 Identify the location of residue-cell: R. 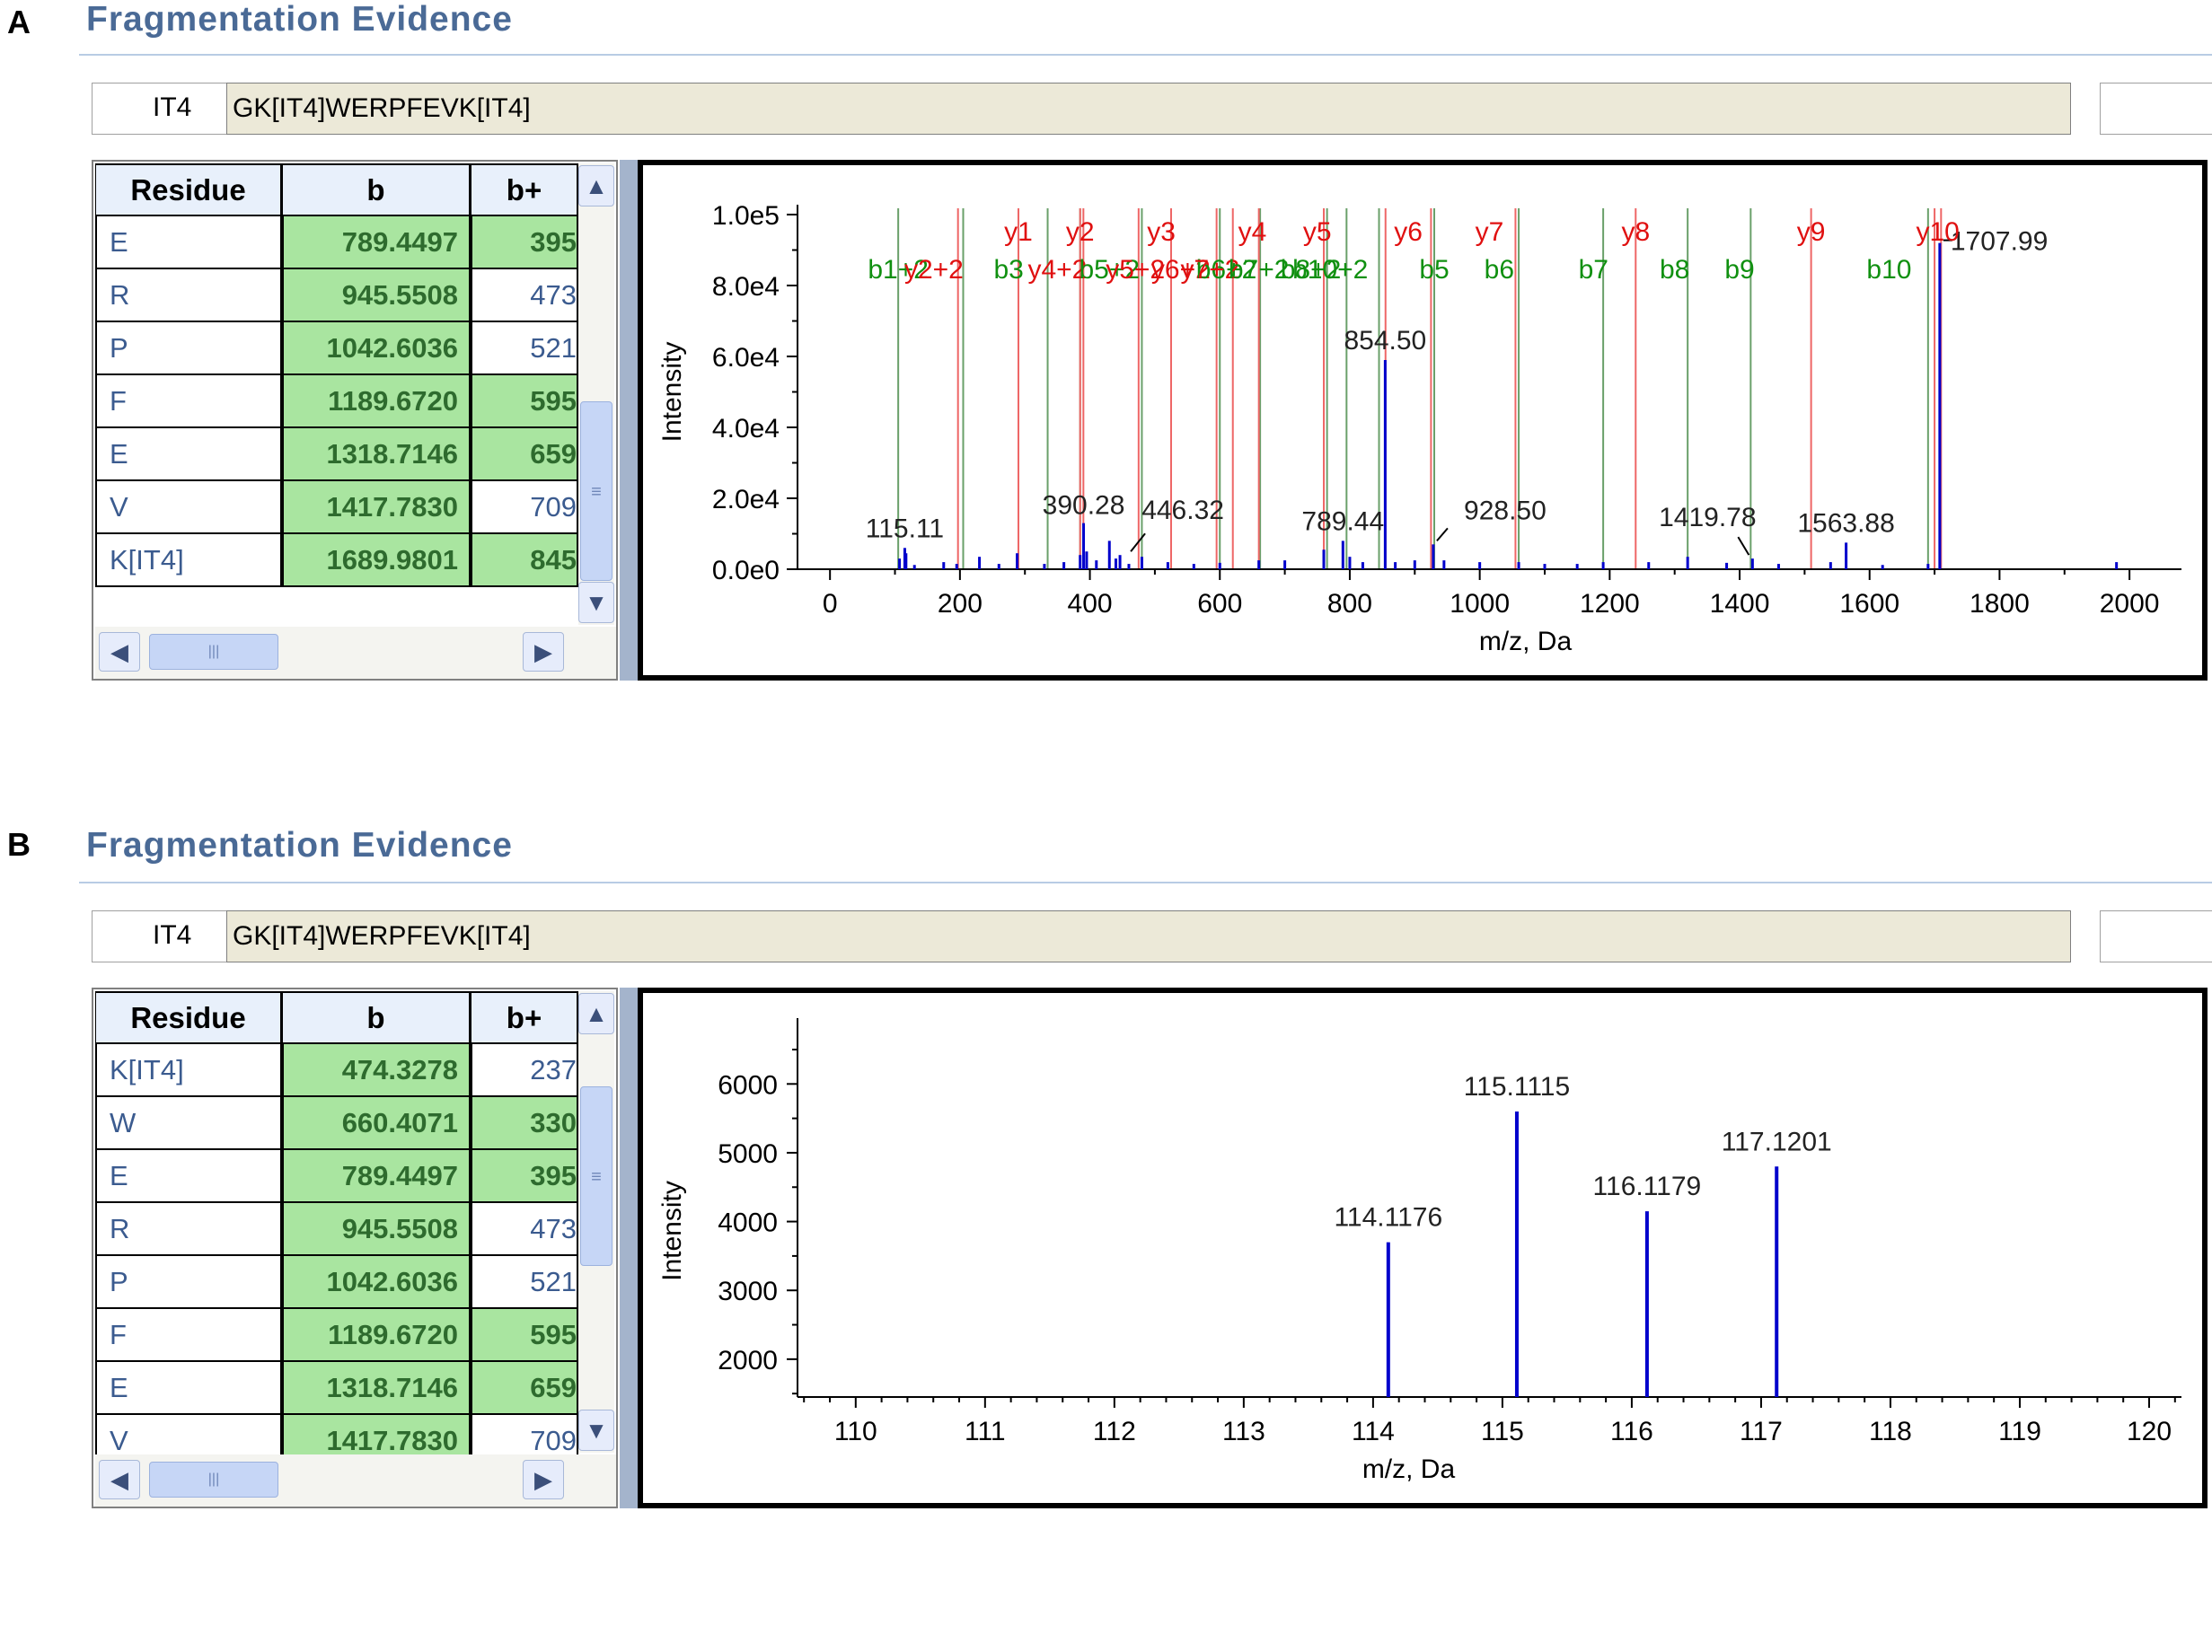
(189, 296).